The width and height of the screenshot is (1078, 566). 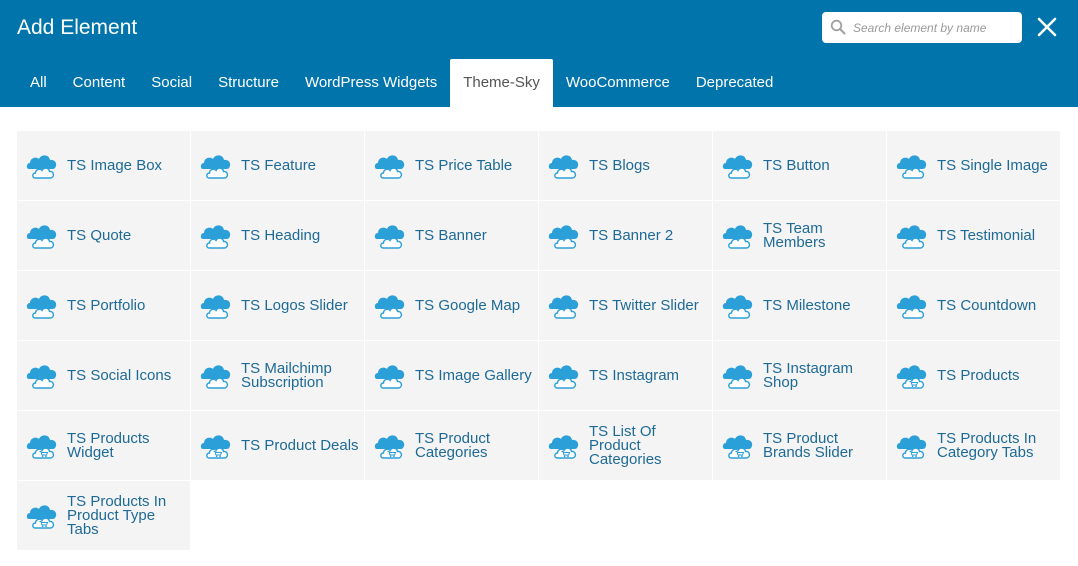 What do you see at coordinates (464, 165) in the screenshot?
I see `element-label: TS Price Table` at bounding box center [464, 165].